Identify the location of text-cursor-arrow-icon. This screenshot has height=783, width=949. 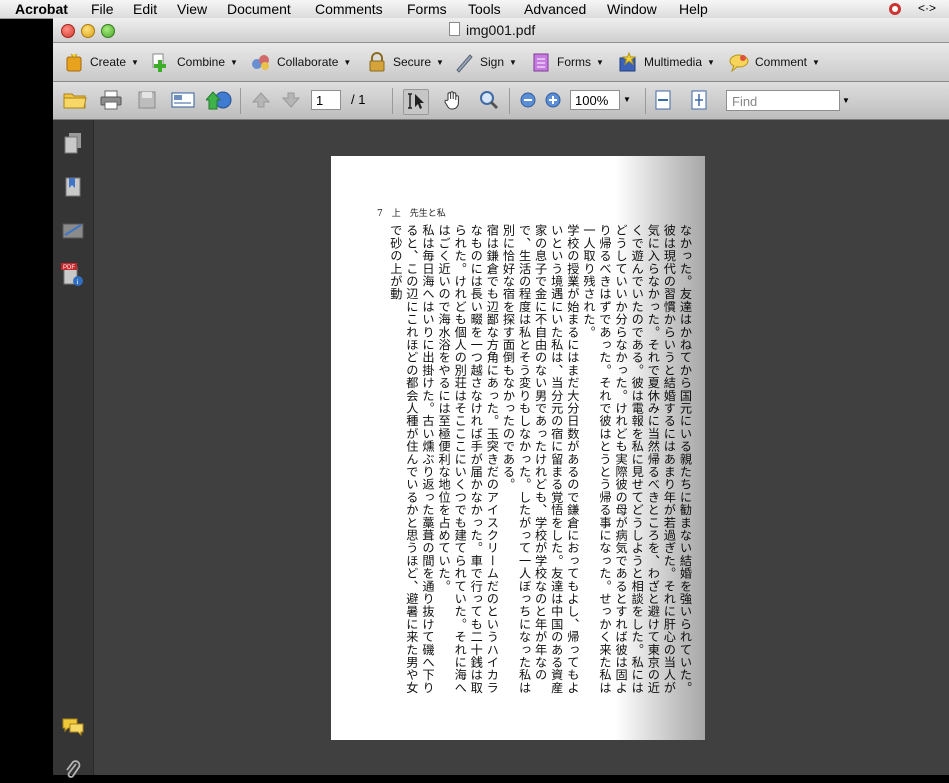
(416, 102).